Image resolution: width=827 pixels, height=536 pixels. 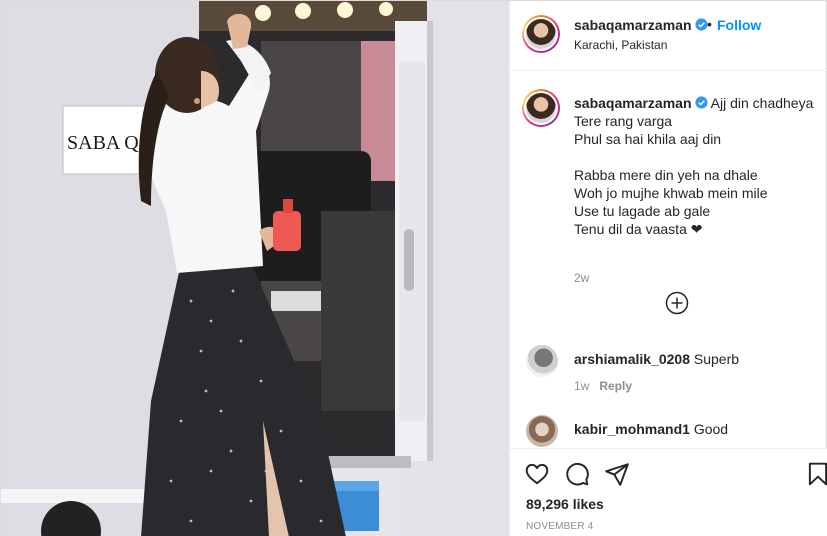 What do you see at coordinates (620, 45) in the screenshot?
I see `location-link: Karachi, Pakistan` at bounding box center [620, 45].